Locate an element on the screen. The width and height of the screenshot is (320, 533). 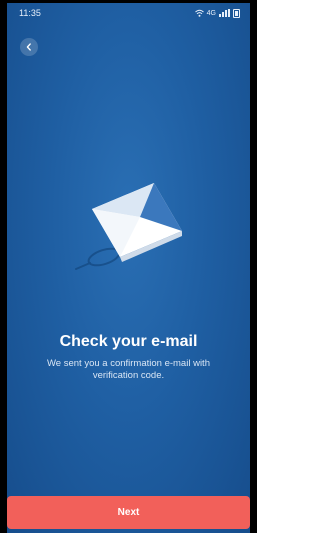
page-title: Check your e-mail is located at coordinates (128, 341).